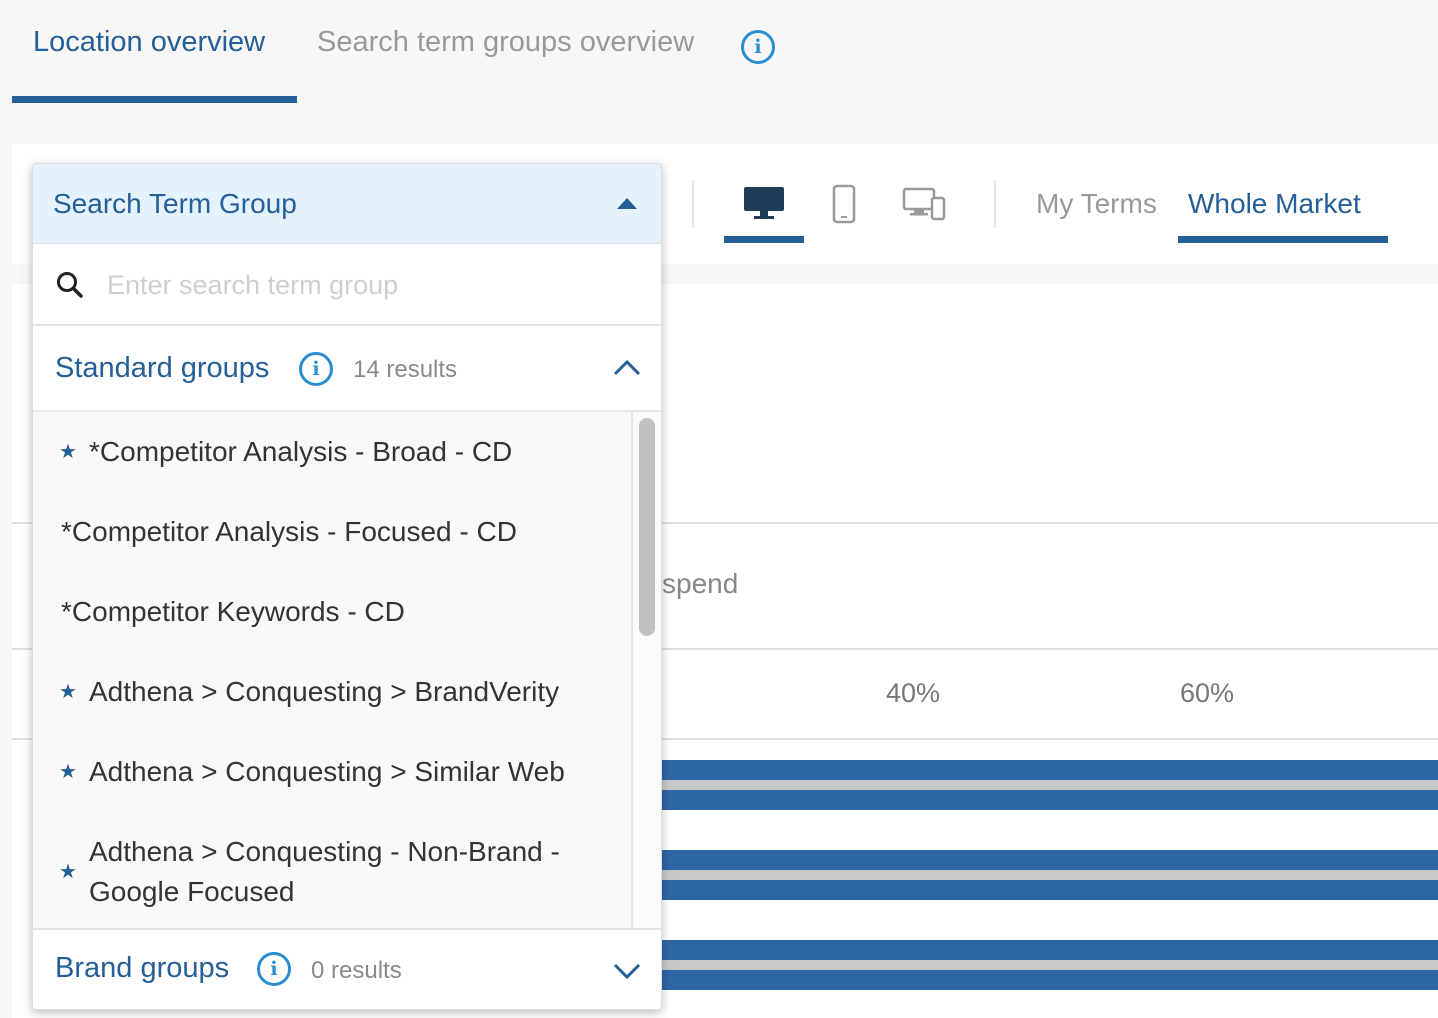  I want to click on whole-market-toggle: Whole Market, so click(1274, 204).